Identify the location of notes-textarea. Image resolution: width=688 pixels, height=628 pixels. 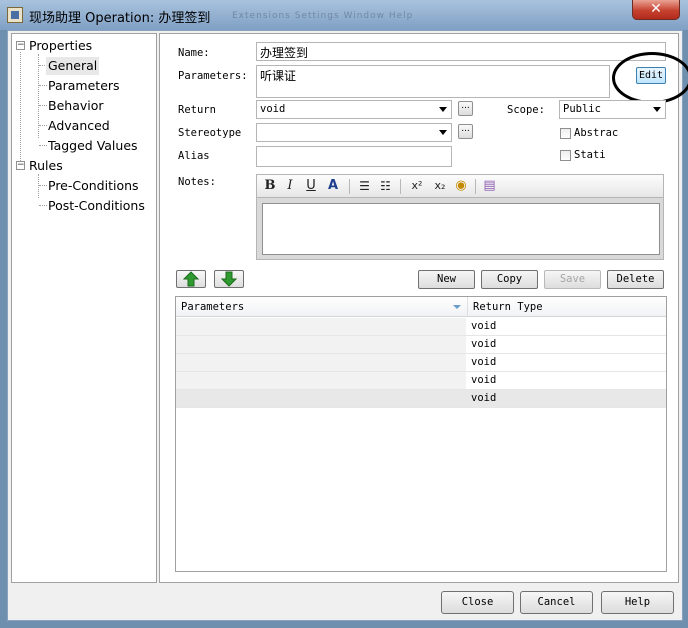
(461, 229).